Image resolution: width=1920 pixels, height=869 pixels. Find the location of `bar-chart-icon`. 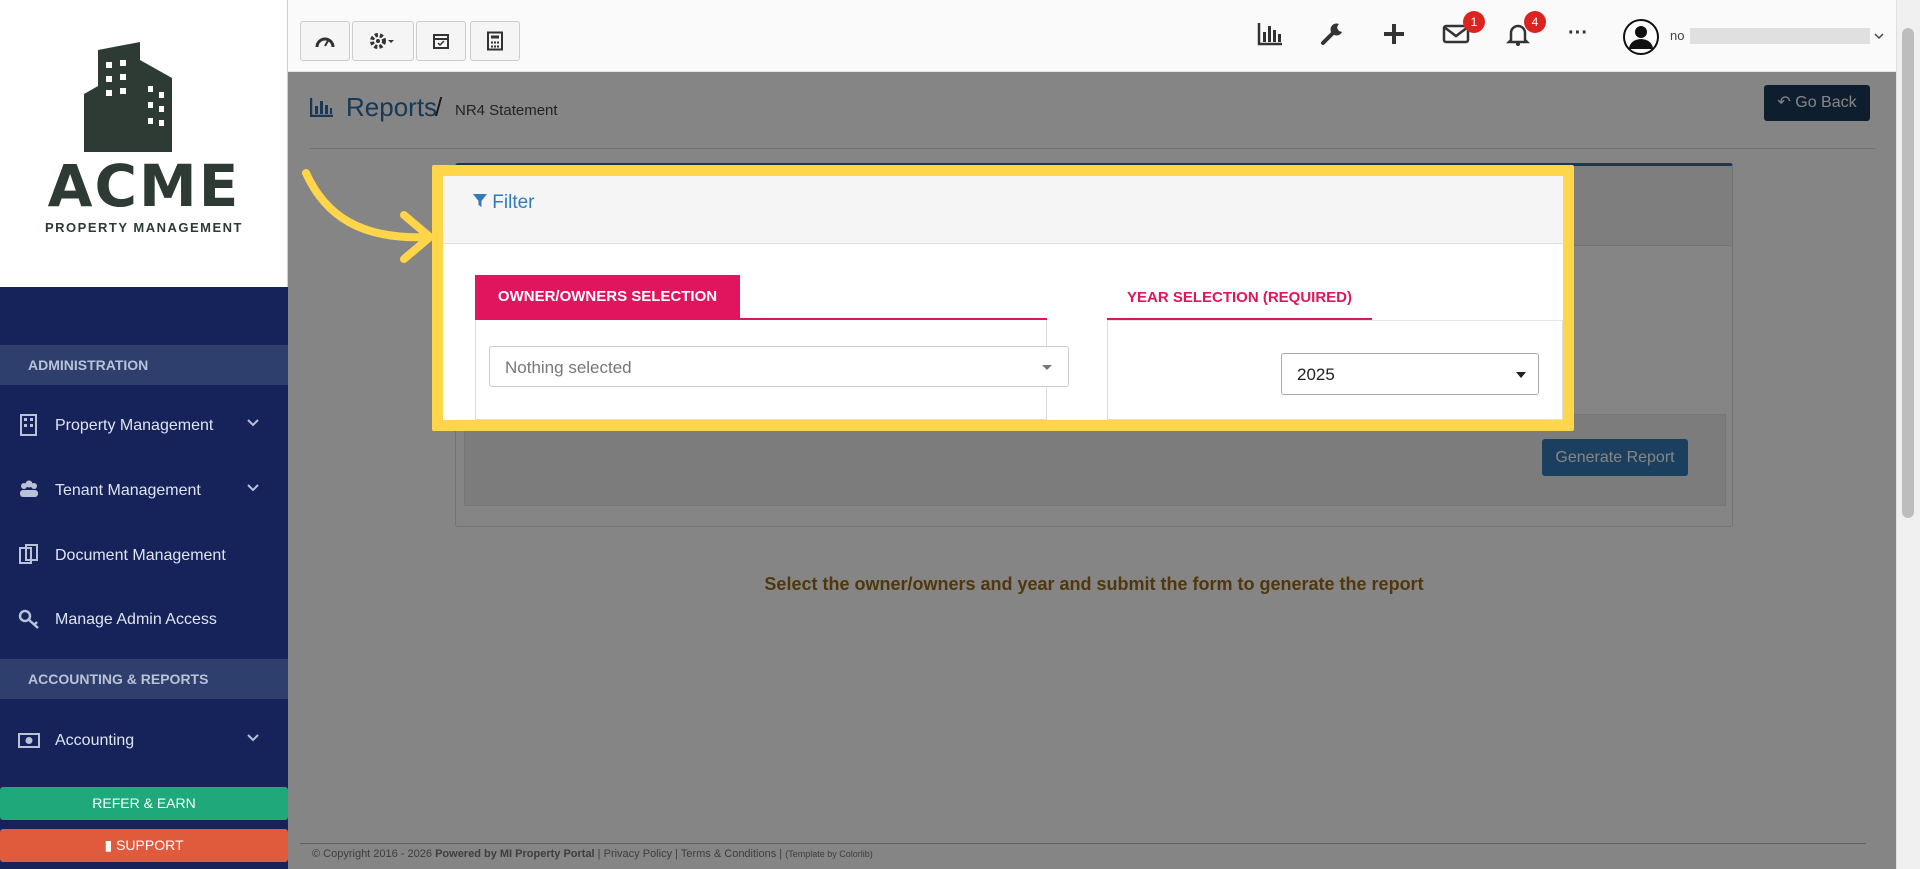

bar-chart-icon is located at coordinates (1270, 34).